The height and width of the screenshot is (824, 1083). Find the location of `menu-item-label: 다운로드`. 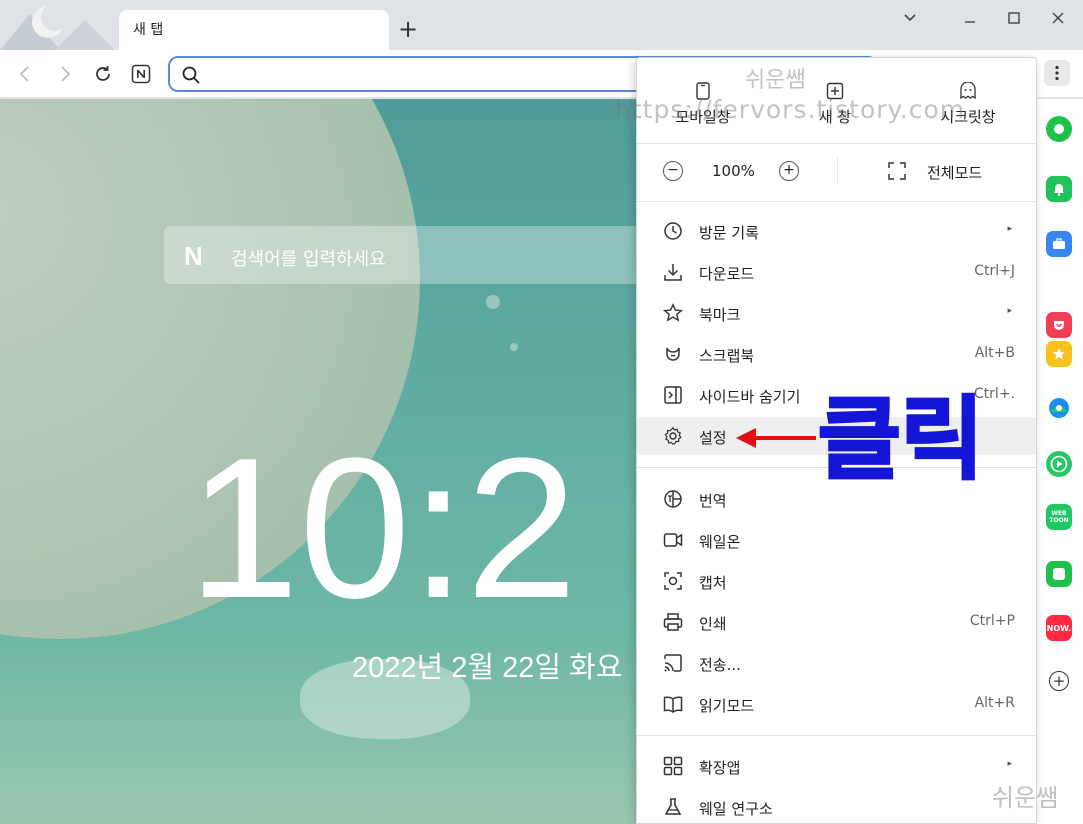

menu-item-label: 다운로드 is located at coordinates (727, 274).